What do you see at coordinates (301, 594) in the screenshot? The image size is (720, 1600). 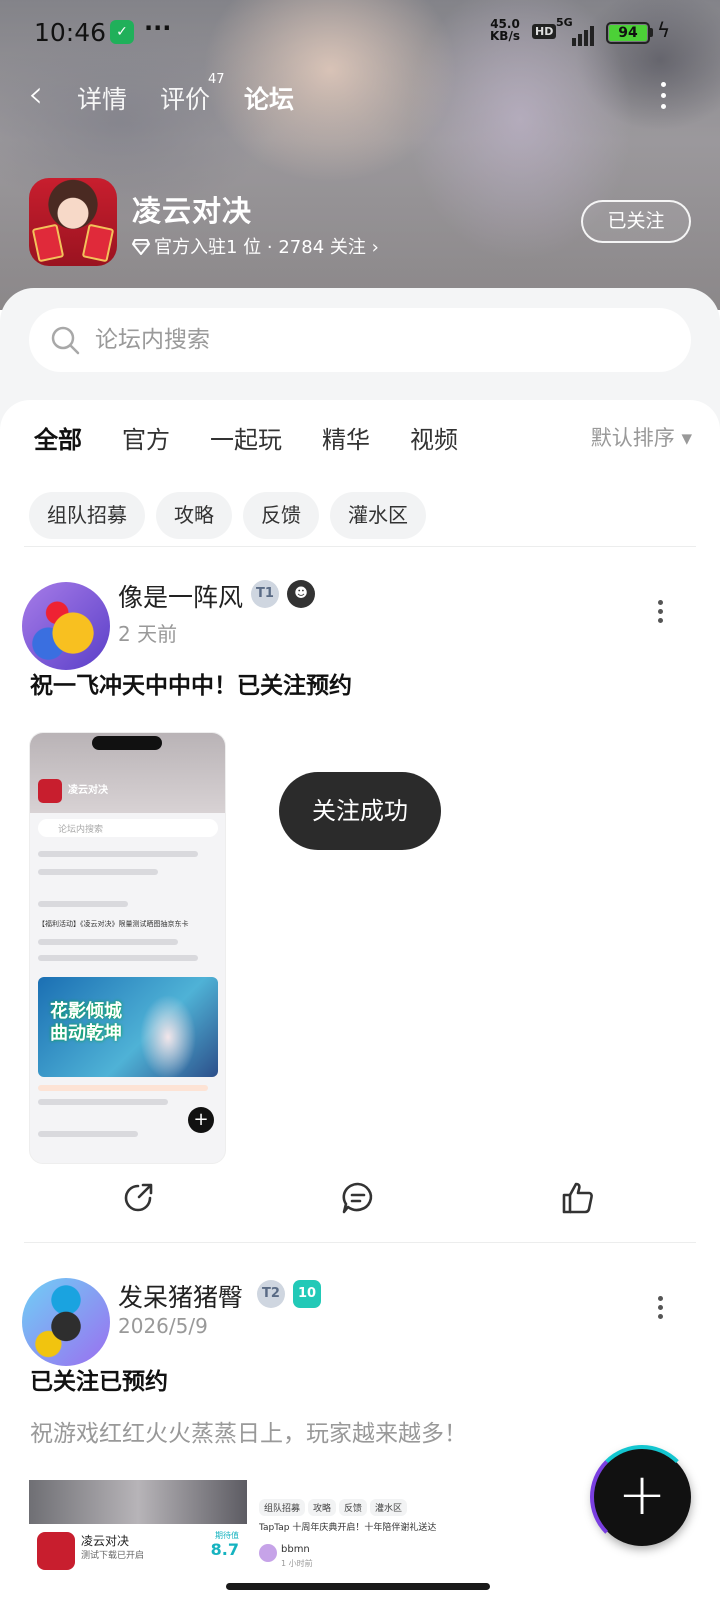 I see `achievement-badge-icon: ☻` at bounding box center [301, 594].